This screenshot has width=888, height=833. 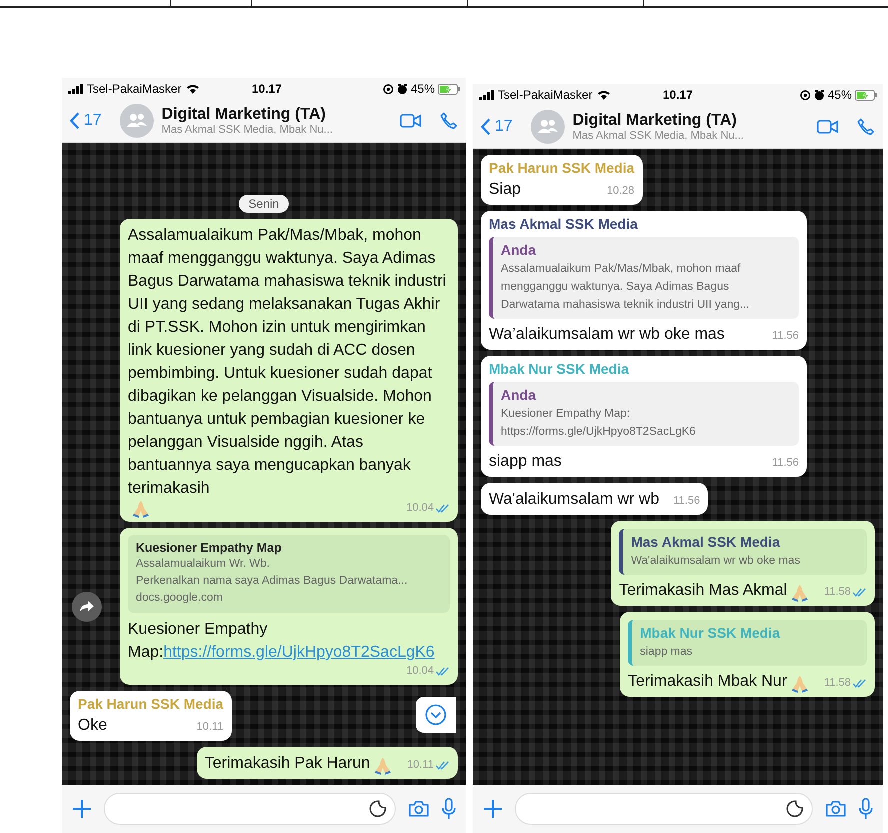 I want to click on preview-title: Kuesioner Empathy Map, so click(x=209, y=548).